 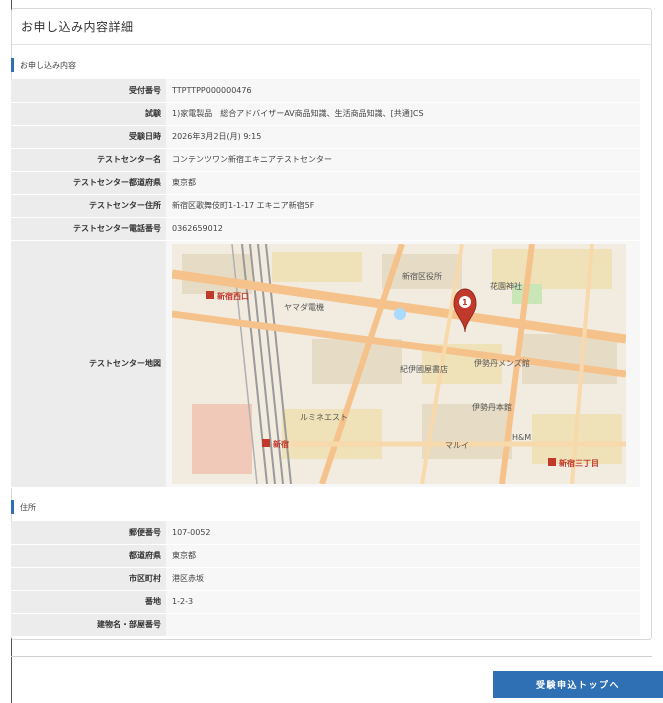 I want to click on row-label: テストセンター都道府県, so click(x=88, y=182).